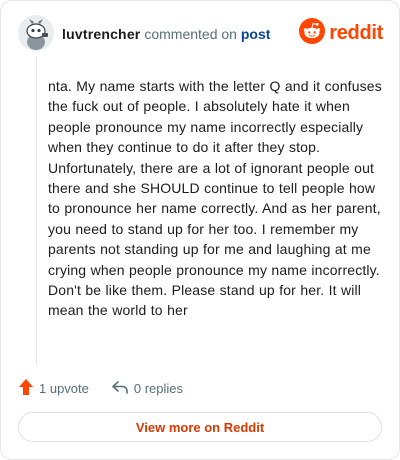 This screenshot has width=400, height=460. I want to click on reddit-brand: reddit, so click(341, 33).